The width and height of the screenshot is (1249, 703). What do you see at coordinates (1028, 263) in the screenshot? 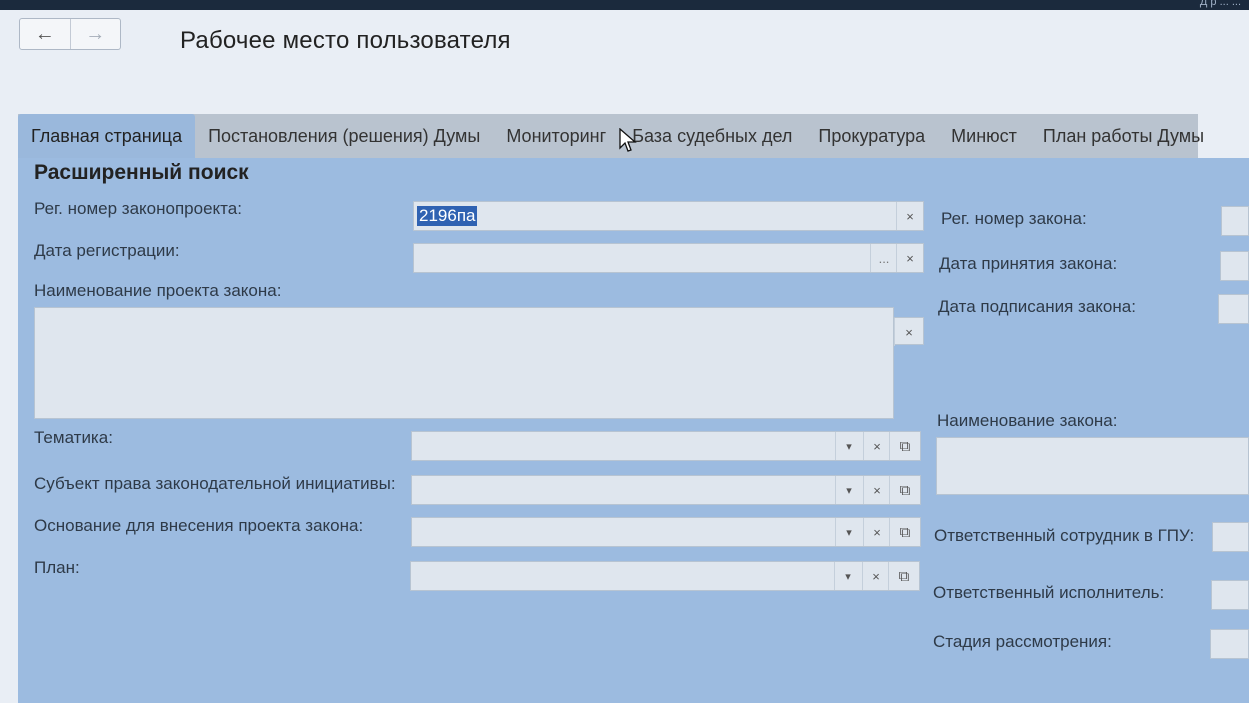
I see `law-adoption-date-label: Дата принятия закона:` at bounding box center [1028, 263].